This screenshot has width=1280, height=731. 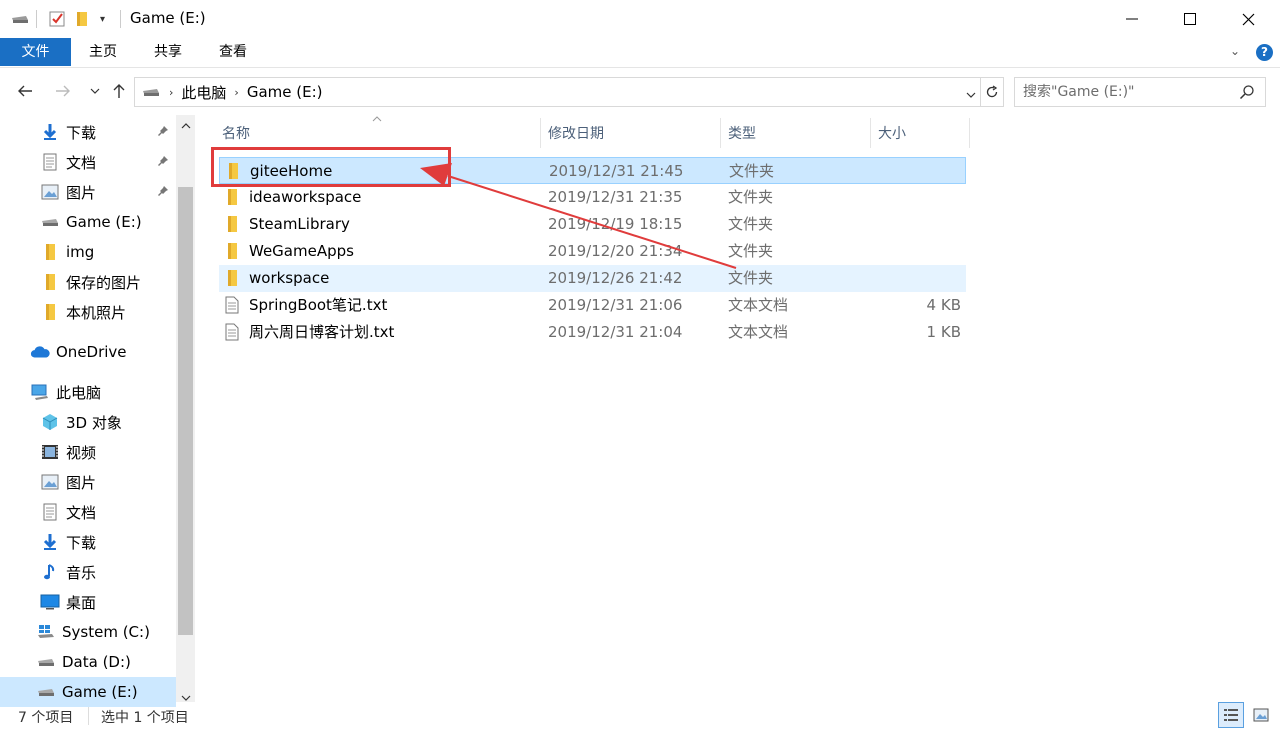 What do you see at coordinates (615, 305) in the screenshot?
I see `file-modified-date: 2019/12/31 21:06` at bounding box center [615, 305].